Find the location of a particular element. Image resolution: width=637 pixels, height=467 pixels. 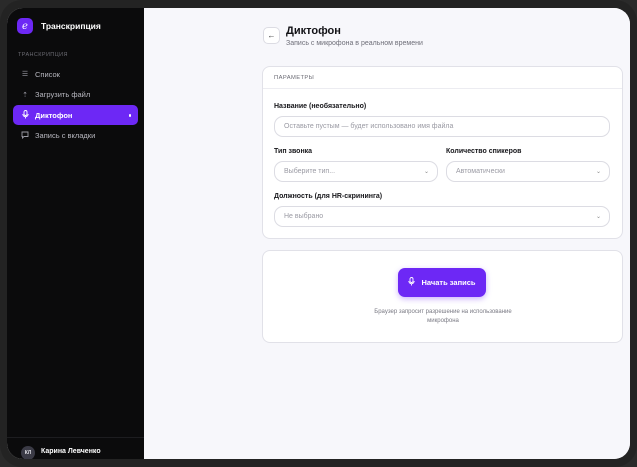

speakers-select: Автоматически ⌄ is located at coordinates (528, 171).